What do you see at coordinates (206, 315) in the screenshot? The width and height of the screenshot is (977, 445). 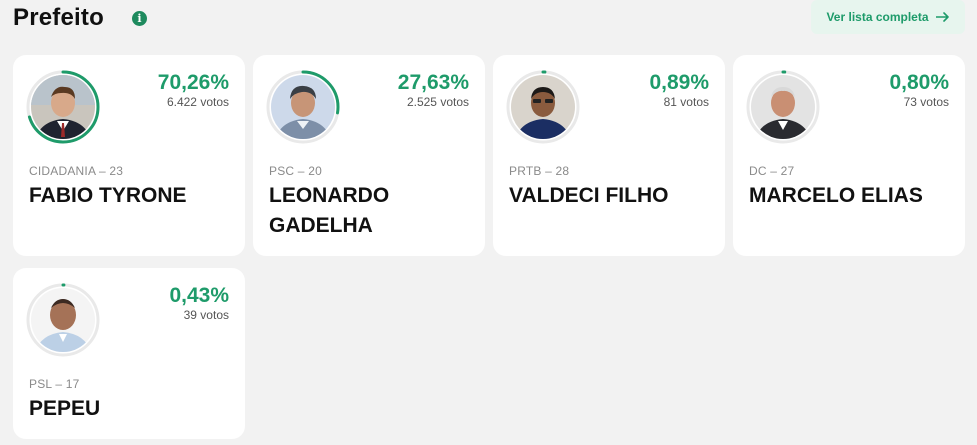 I see `vote-count: 39 votos` at bounding box center [206, 315].